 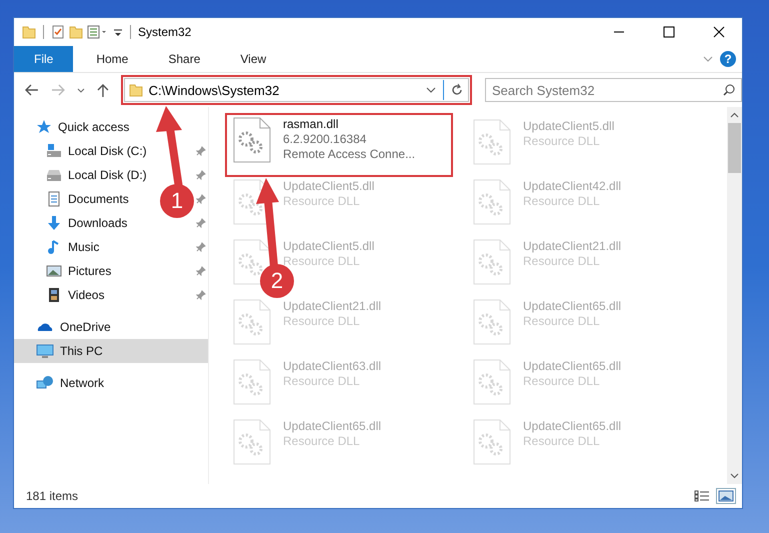 What do you see at coordinates (112, 59) in the screenshot?
I see `ribbon-tab: Home` at bounding box center [112, 59].